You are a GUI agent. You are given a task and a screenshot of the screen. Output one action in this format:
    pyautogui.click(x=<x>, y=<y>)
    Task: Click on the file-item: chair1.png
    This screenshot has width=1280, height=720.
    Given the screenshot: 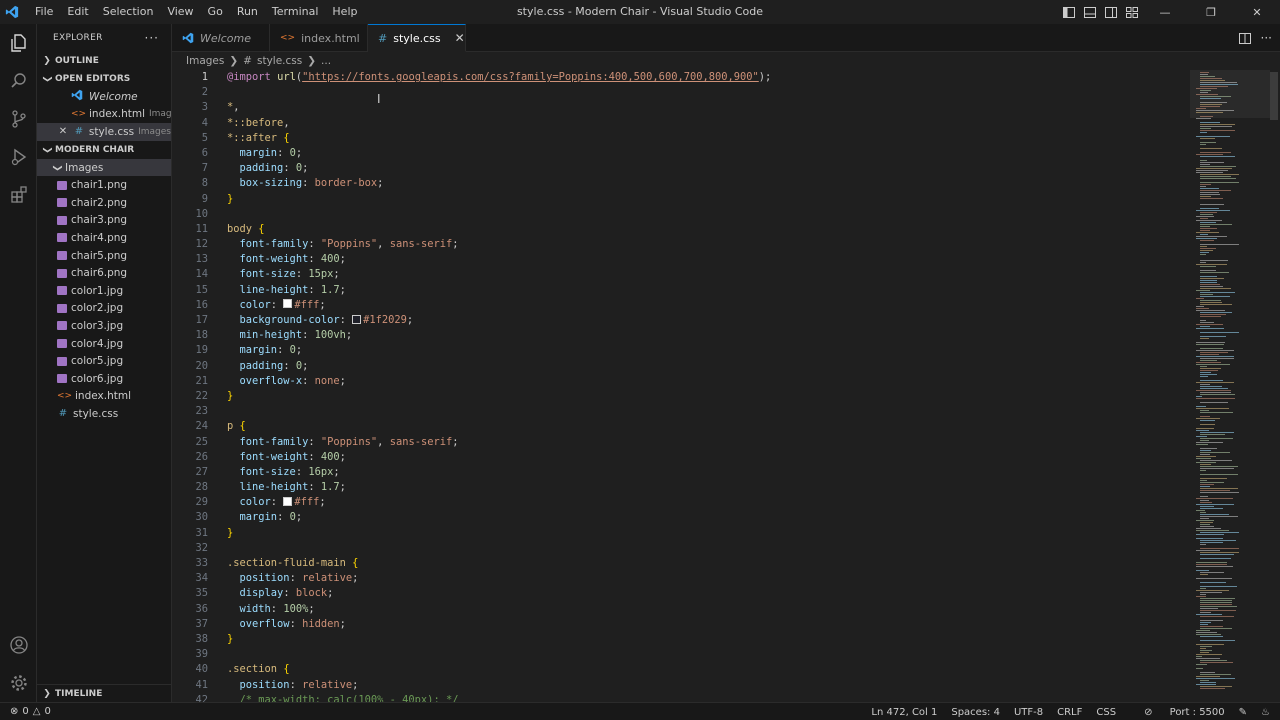 What is the action you would take?
    pyautogui.click(x=104, y=185)
    